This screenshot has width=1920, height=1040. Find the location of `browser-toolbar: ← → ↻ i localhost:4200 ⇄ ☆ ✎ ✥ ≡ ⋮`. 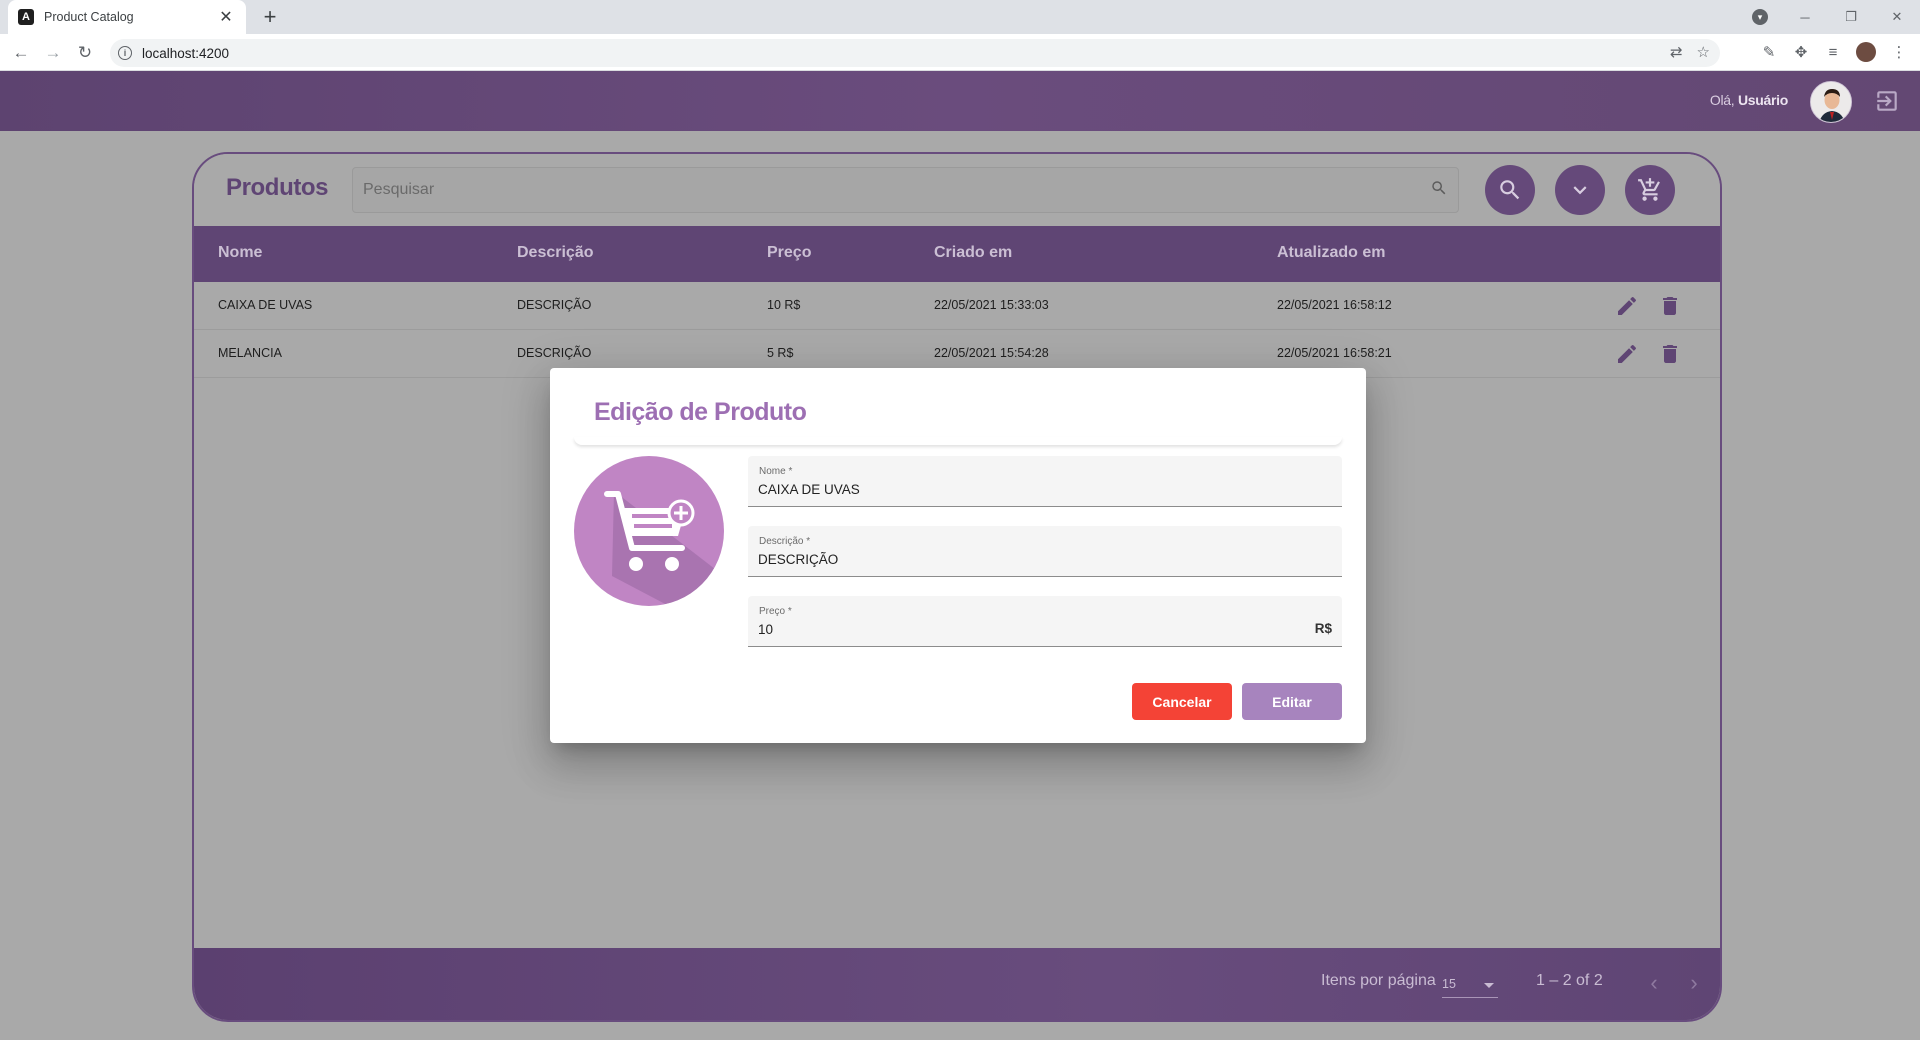

browser-toolbar: ← → ↻ i localhost:4200 ⇄ ☆ ✎ ✥ ≡ ⋮ is located at coordinates (960, 52).